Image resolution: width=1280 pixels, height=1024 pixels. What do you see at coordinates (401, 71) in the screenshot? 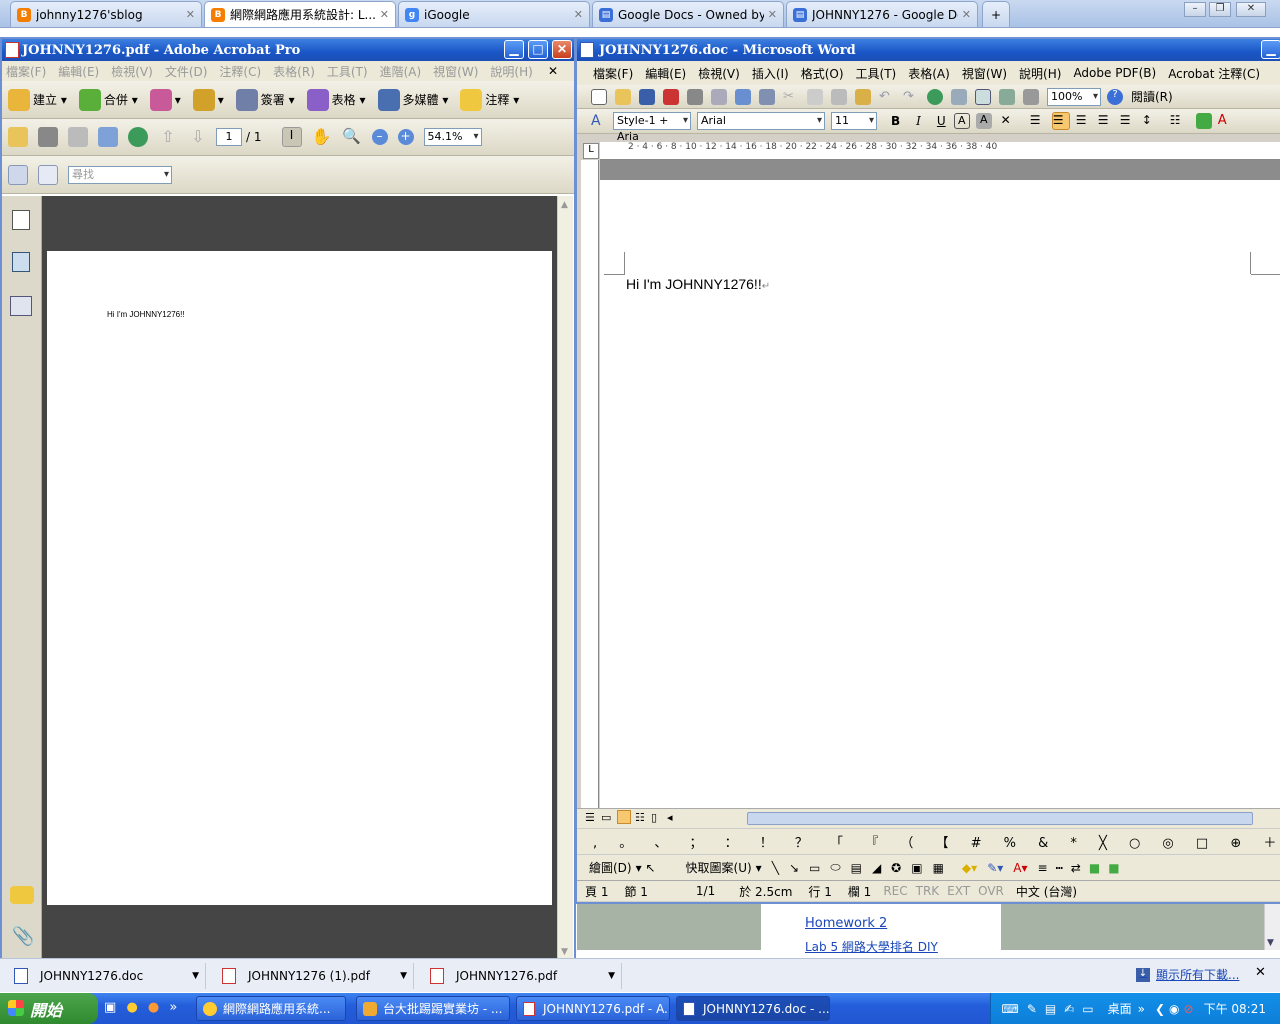
I see `menu-advanced: 進階(A)` at bounding box center [401, 71].